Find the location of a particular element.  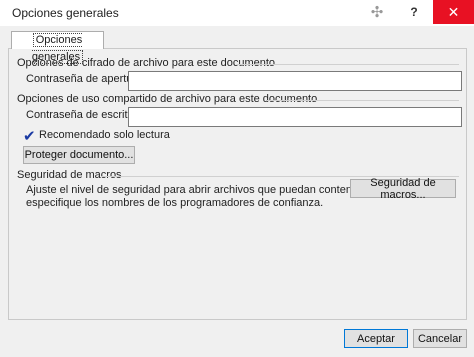

help-button: ? is located at coordinates (414, 12).